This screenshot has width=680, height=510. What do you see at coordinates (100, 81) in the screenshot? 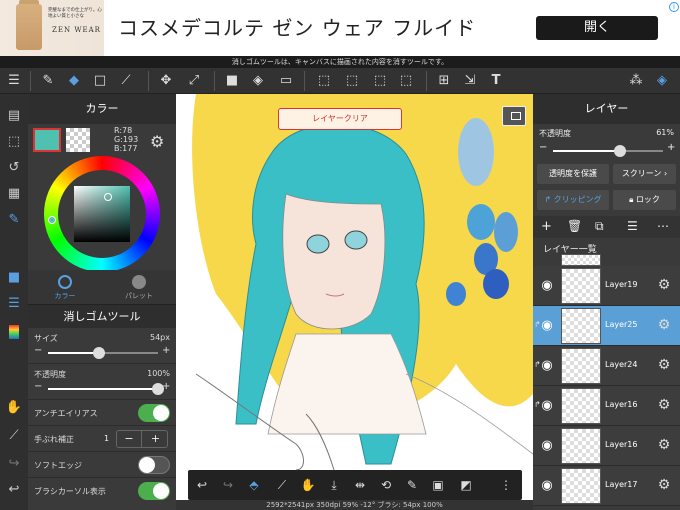
I see `shape-tool-icon: □` at bounding box center [100, 81].